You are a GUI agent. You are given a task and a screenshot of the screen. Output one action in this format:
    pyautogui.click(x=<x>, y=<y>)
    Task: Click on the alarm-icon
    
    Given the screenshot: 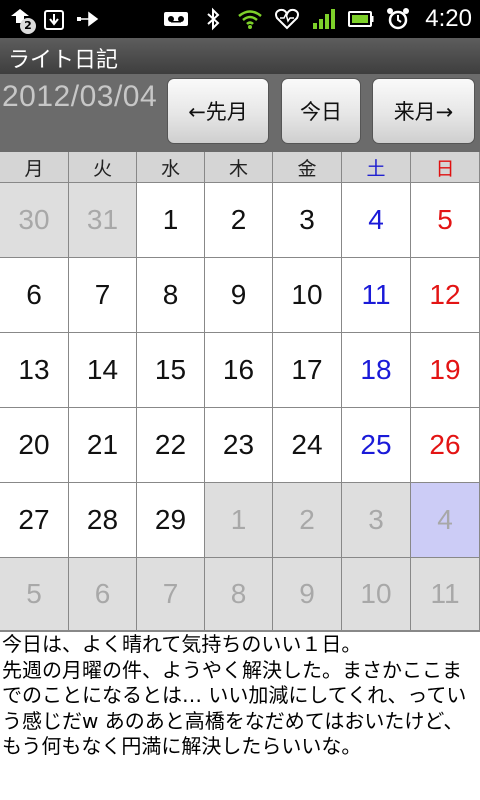 What is the action you would take?
    pyautogui.click(x=398, y=19)
    